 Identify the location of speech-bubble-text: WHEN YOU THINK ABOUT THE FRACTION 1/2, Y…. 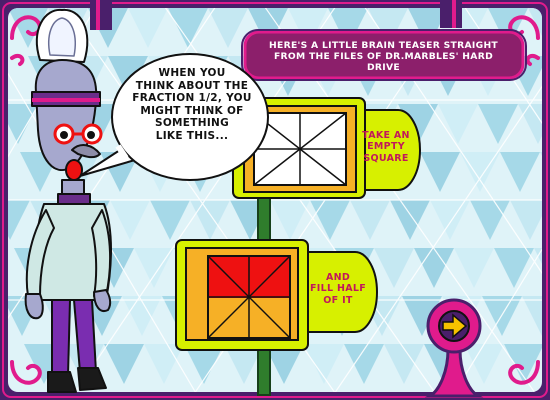
(192, 105).